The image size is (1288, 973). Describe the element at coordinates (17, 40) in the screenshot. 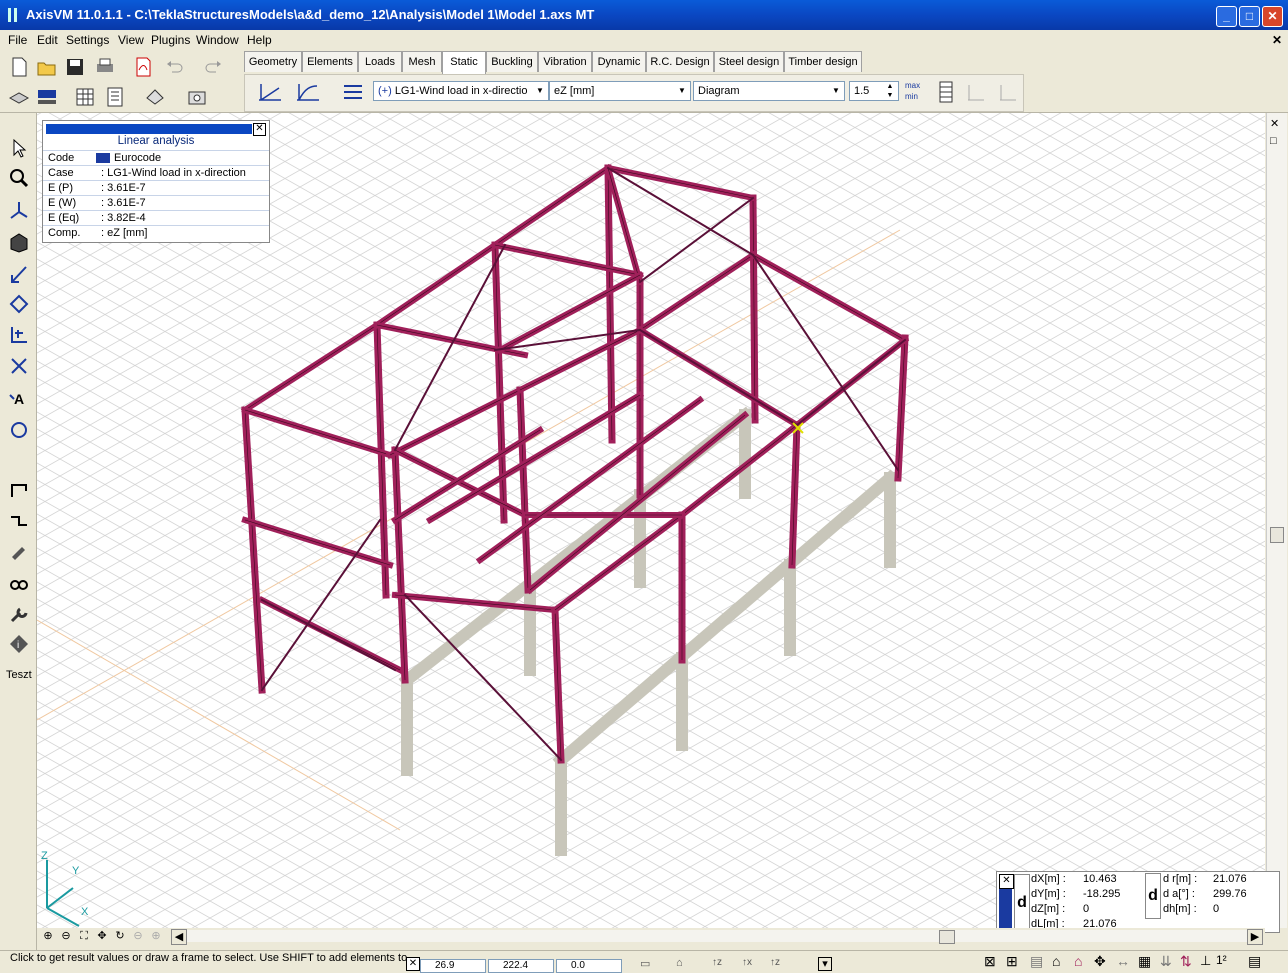

I see `menu-file: File` at that location.